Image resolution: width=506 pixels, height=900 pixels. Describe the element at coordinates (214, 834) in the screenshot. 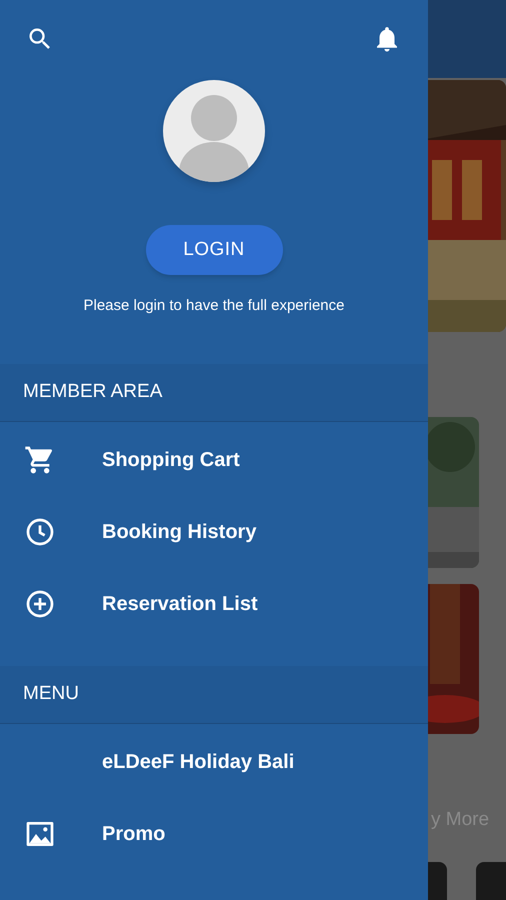

I see `drawer-menu-item: Promo` at that location.